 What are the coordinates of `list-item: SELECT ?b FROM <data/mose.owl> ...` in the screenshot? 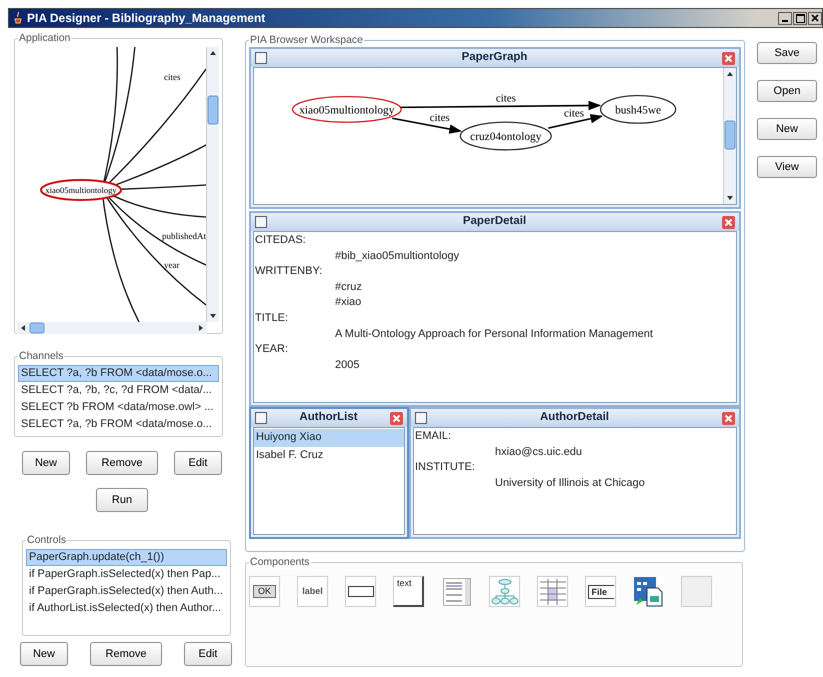 It's located at (118, 407).